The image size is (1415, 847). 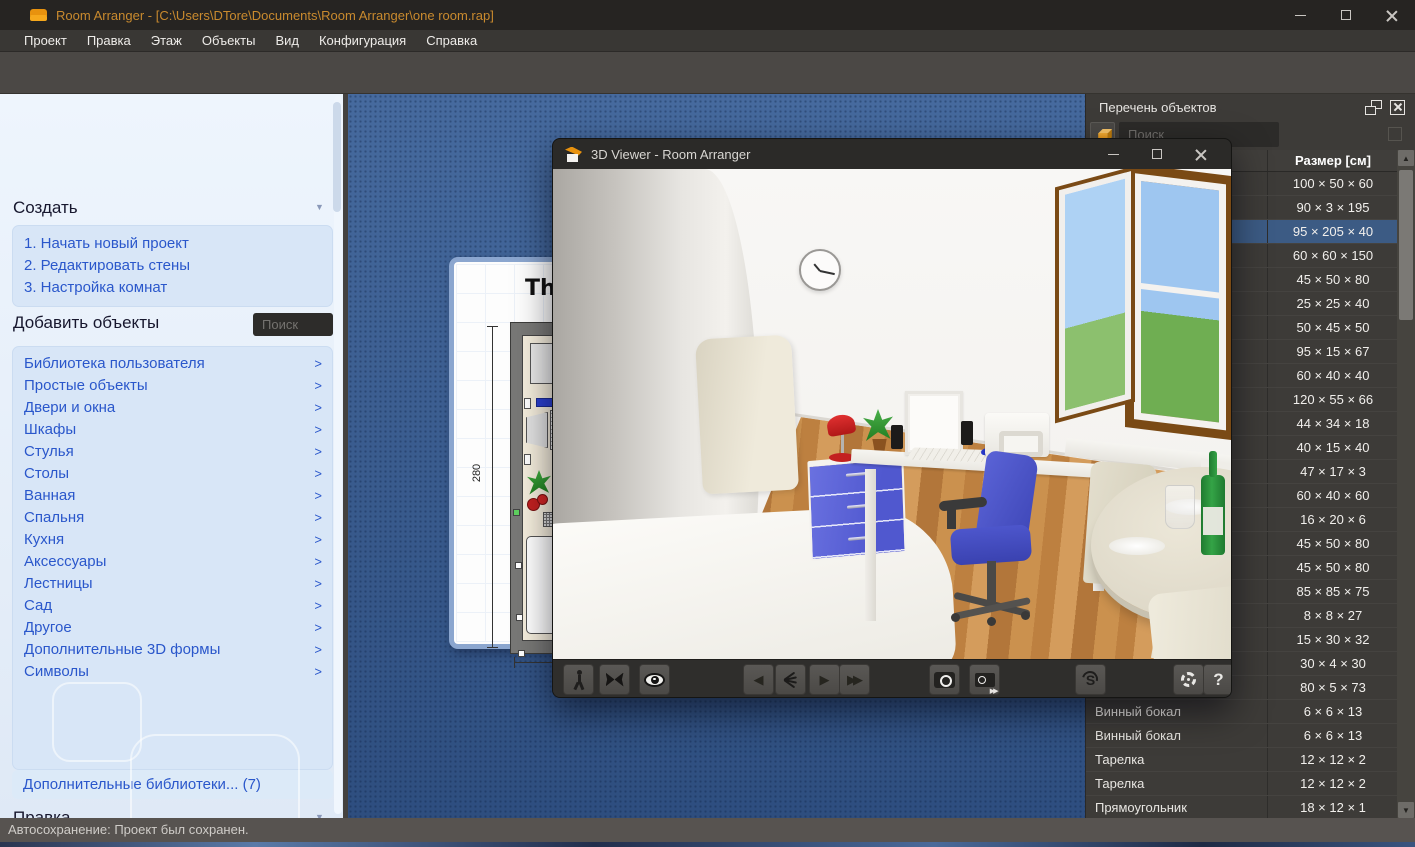 I want to click on scroll-thumb, so click(x=1406, y=245).